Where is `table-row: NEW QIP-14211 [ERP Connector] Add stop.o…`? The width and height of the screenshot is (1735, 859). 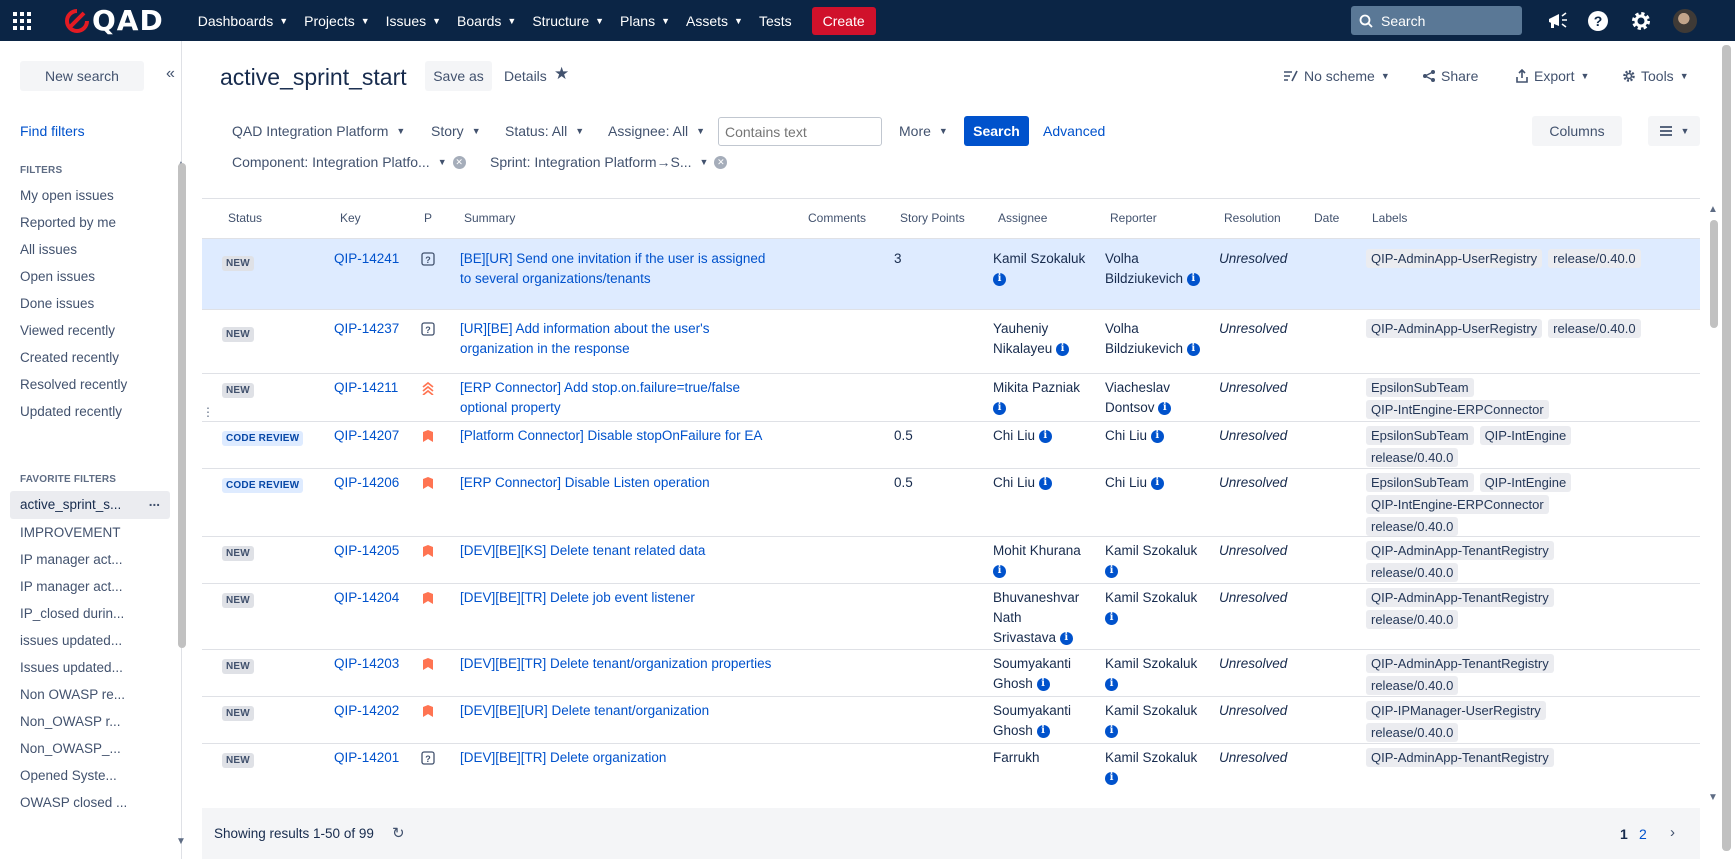
table-row: NEW QIP-14211 [ERP Connector] Add stop.o… is located at coordinates (951, 397).